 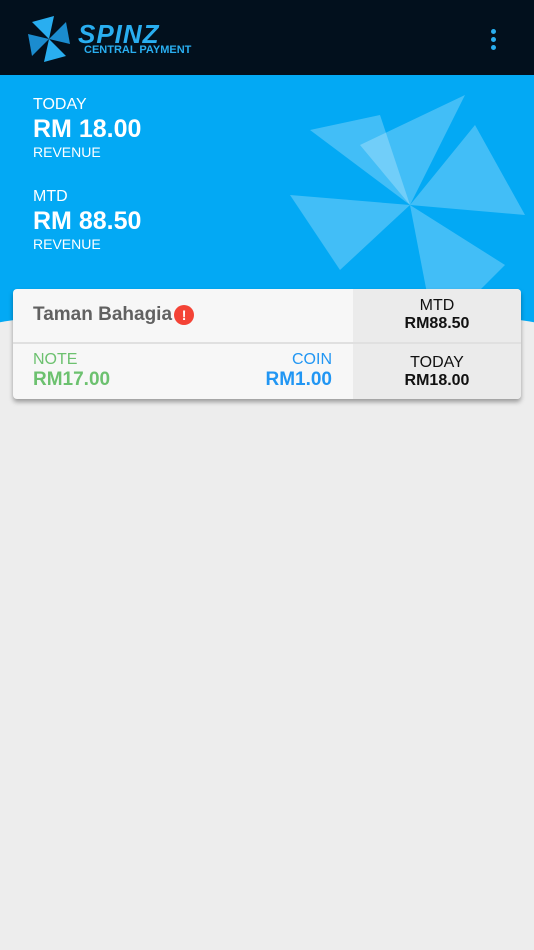 What do you see at coordinates (312, 359) in the screenshot?
I see `coin-label: COIN` at bounding box center [312, 359].